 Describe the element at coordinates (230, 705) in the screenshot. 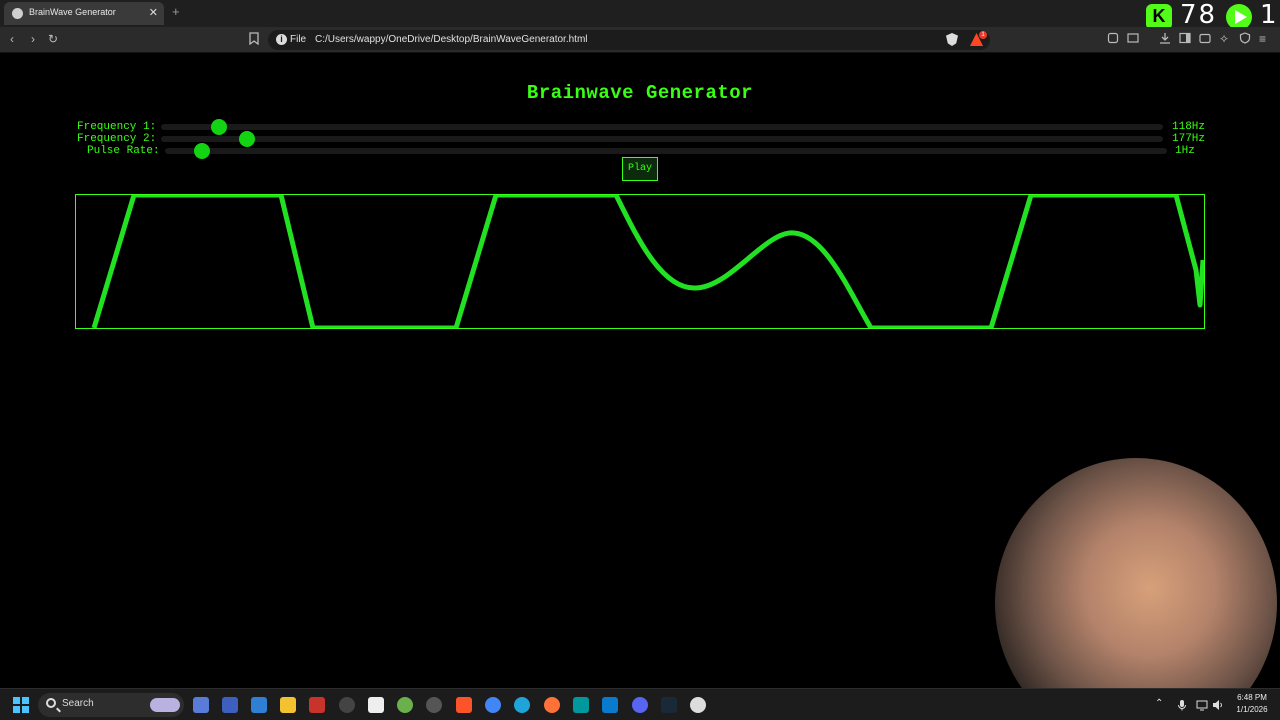

I see `user-app-icon` at that location.